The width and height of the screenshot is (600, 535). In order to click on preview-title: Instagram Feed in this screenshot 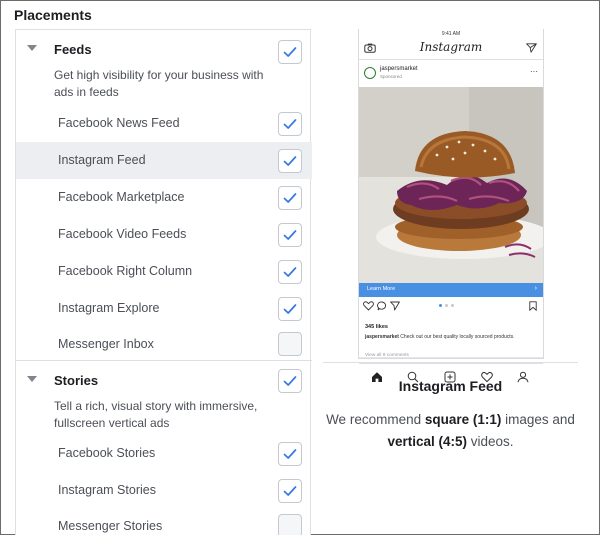, I will do `click(450, 386)`.